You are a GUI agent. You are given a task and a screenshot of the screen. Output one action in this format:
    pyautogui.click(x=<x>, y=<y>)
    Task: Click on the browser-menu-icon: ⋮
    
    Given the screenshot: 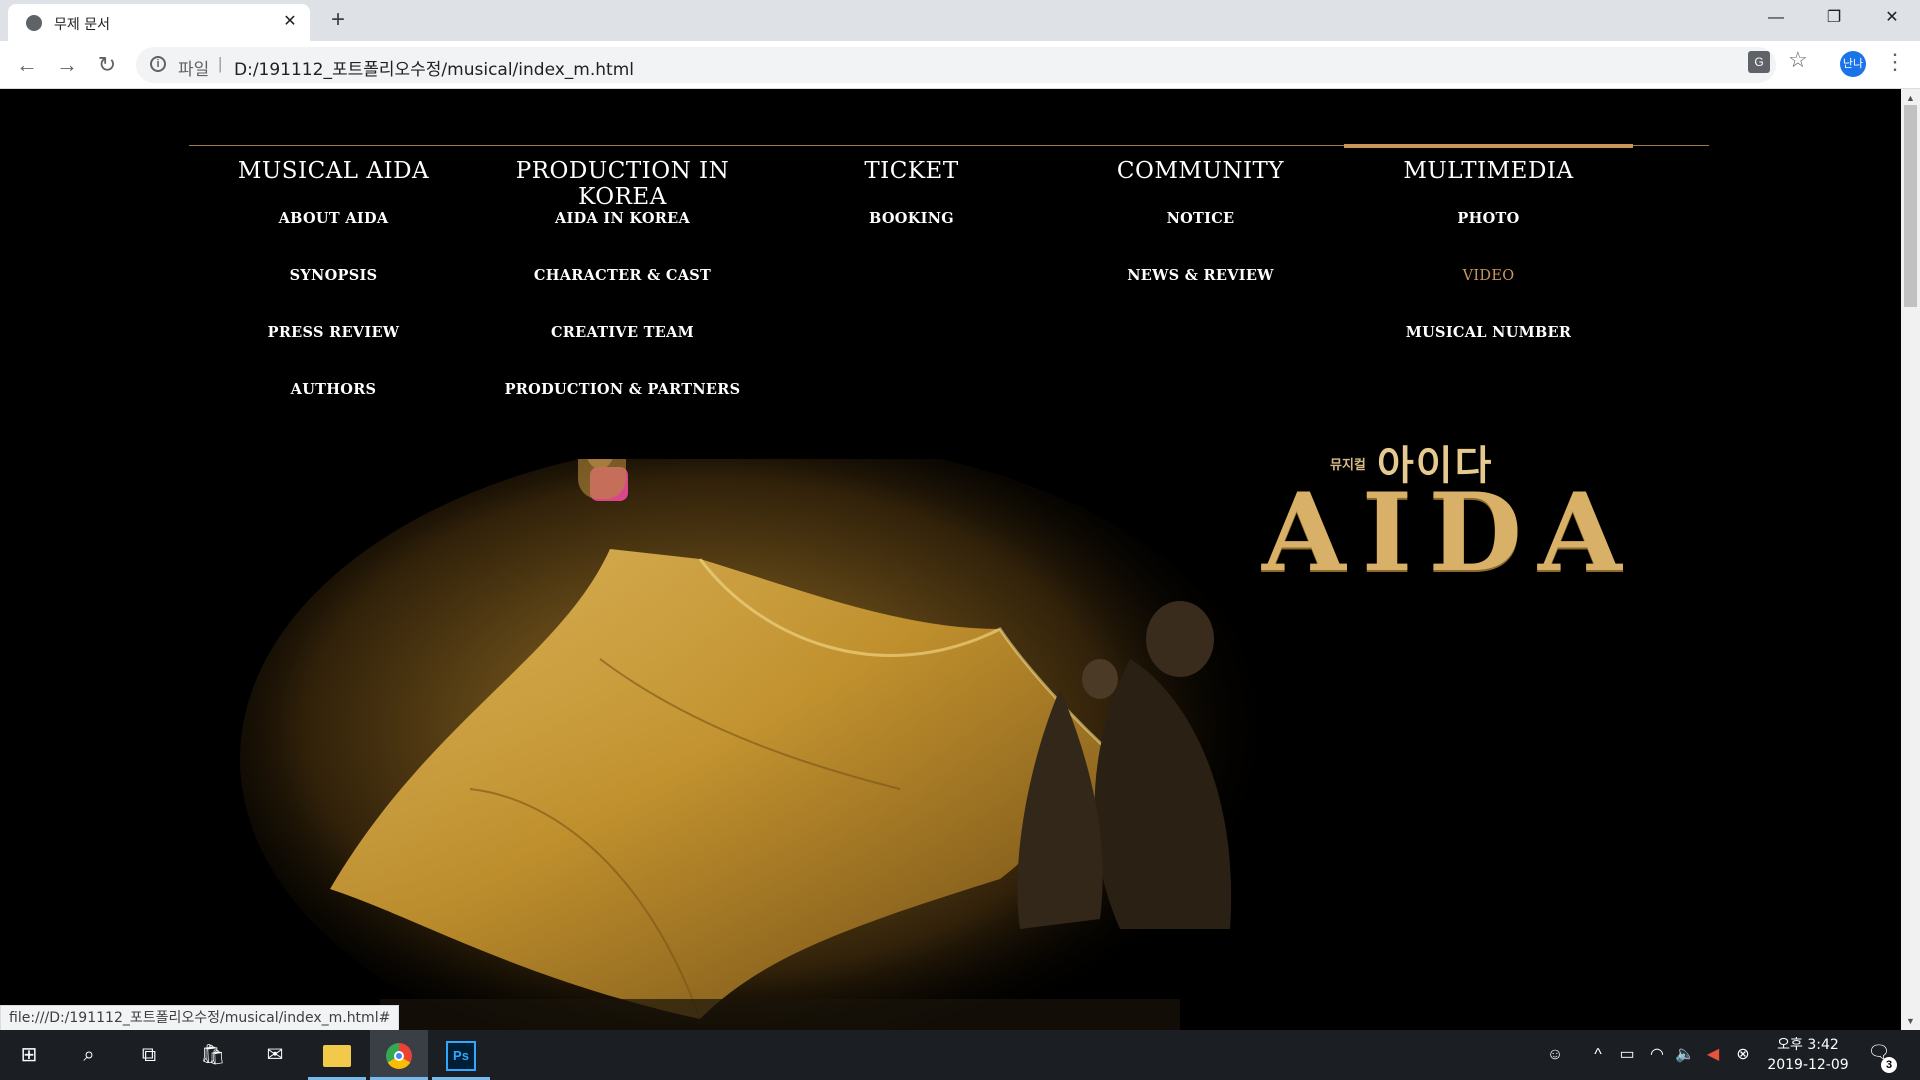 What is the action you would take?
    pyautogui.click(x=1895, y=62)
    